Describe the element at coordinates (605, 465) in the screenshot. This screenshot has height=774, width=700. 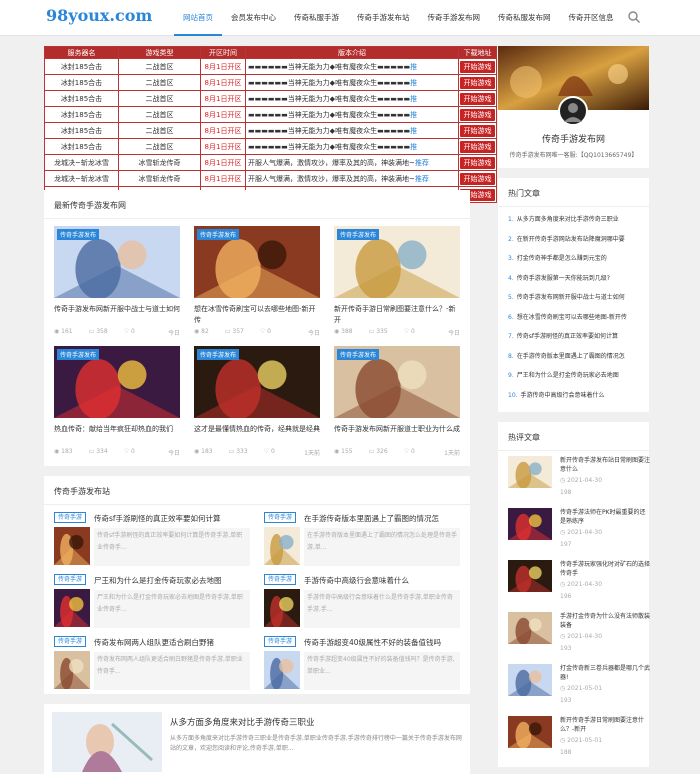
I see `comment-article-title: 新开传奇手游发布站日常刷图要注意什么` at that location.